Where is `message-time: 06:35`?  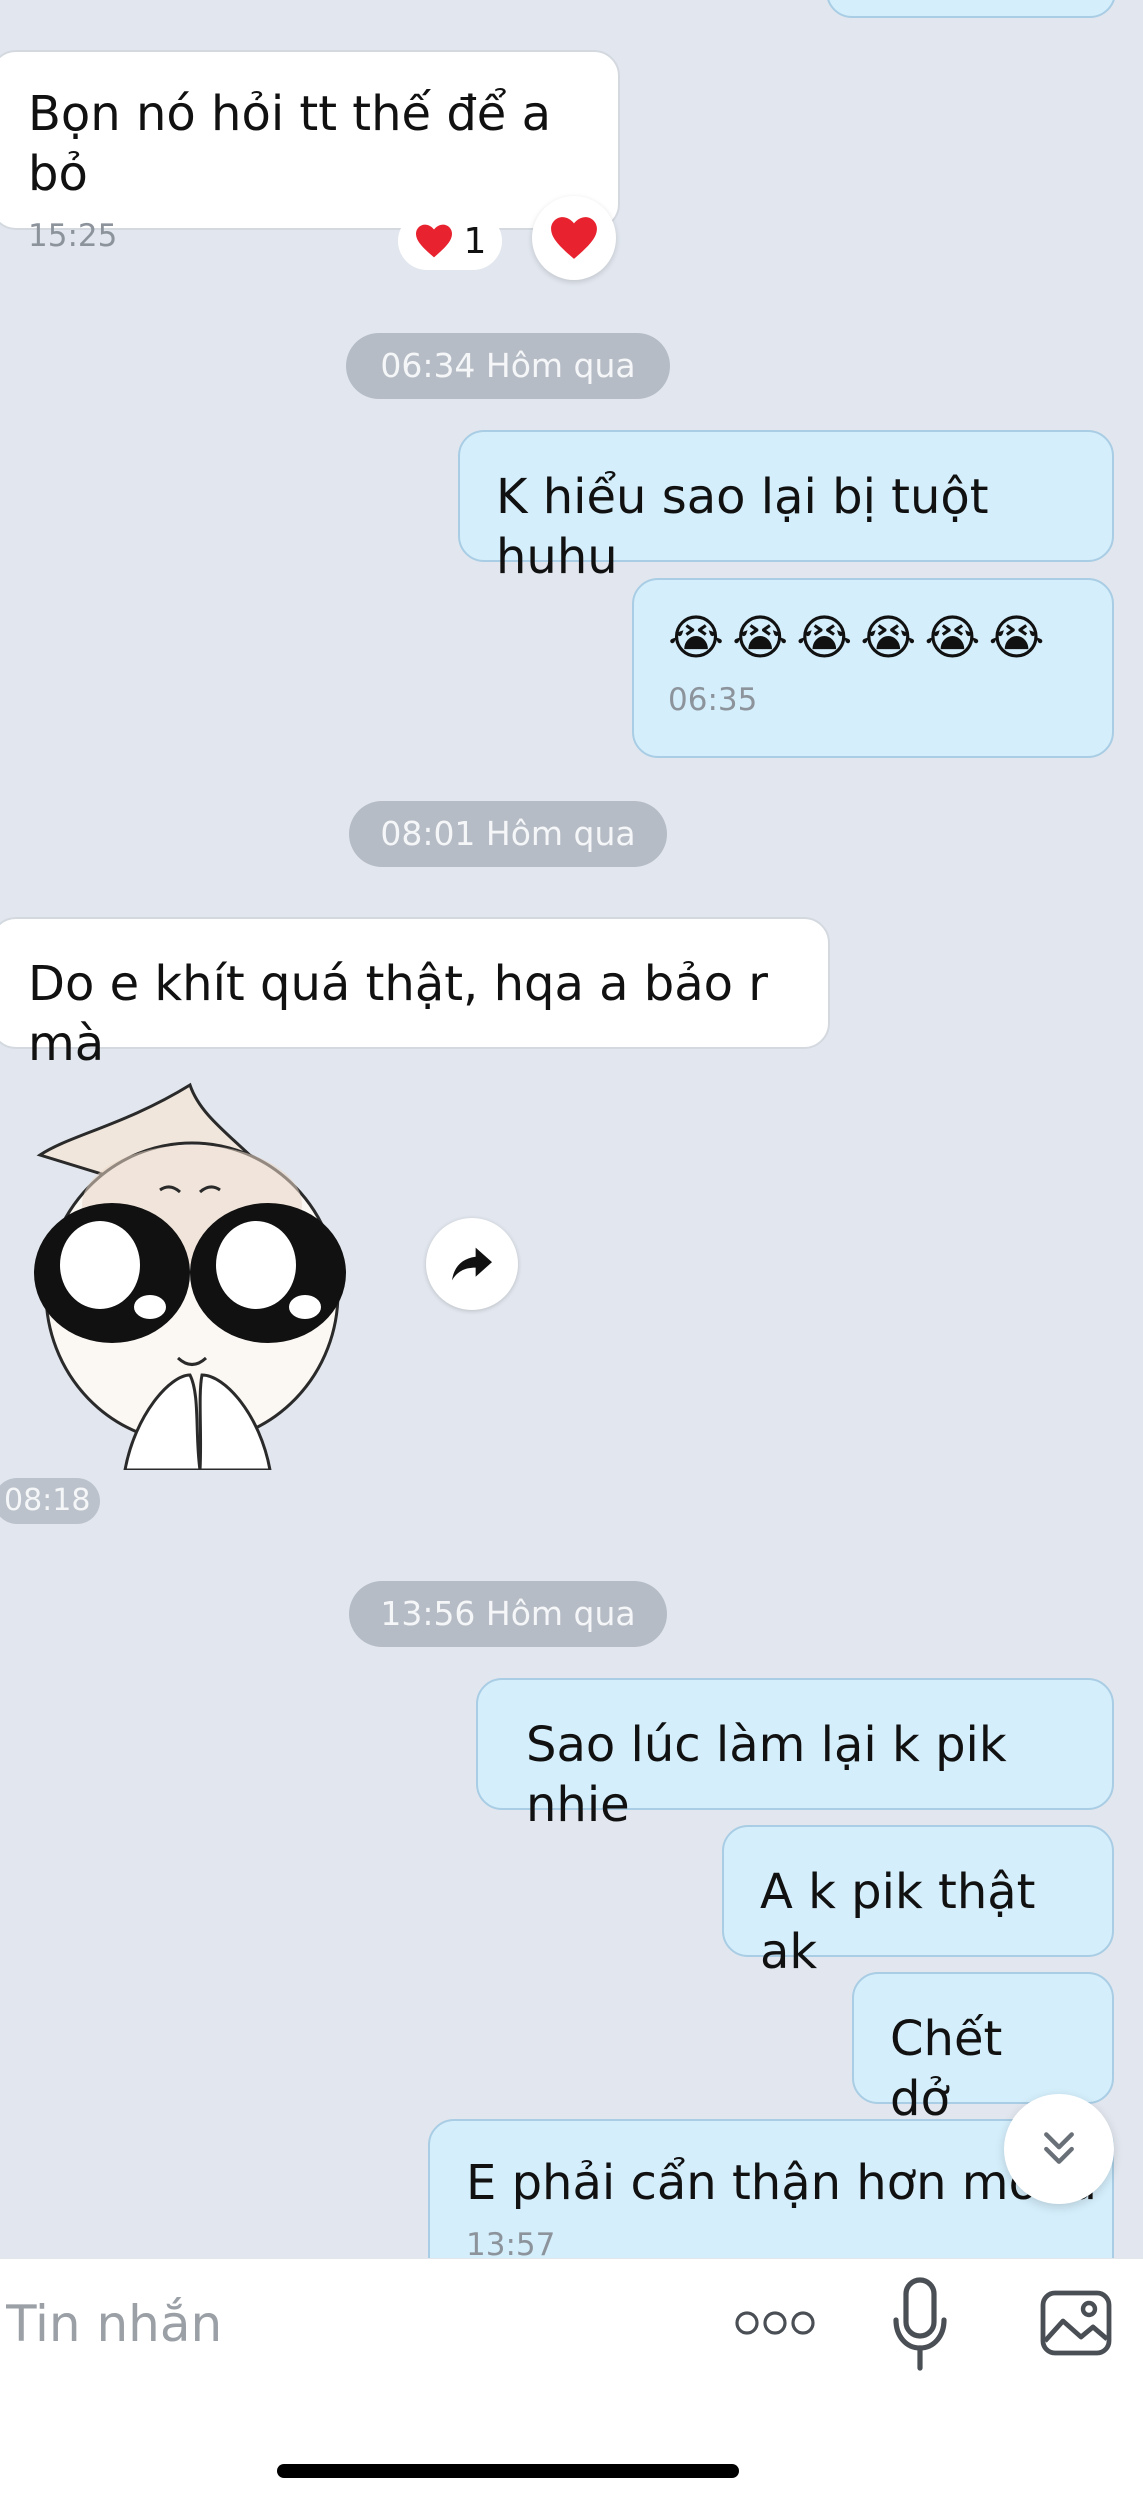 message-time: 06:35 is located at coordinates (713, 700).